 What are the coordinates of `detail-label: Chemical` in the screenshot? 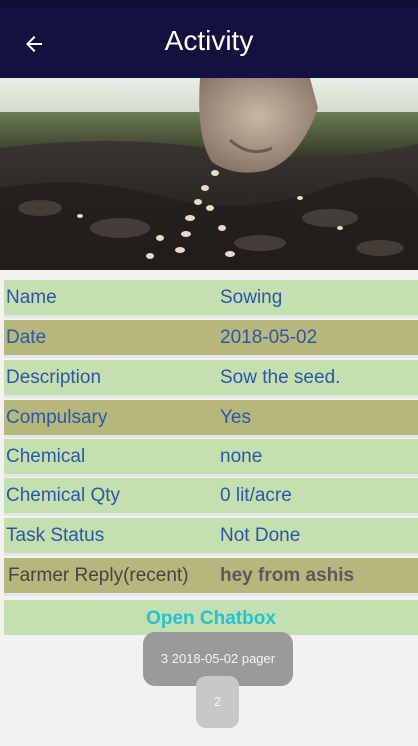 It's located at (46, 456).